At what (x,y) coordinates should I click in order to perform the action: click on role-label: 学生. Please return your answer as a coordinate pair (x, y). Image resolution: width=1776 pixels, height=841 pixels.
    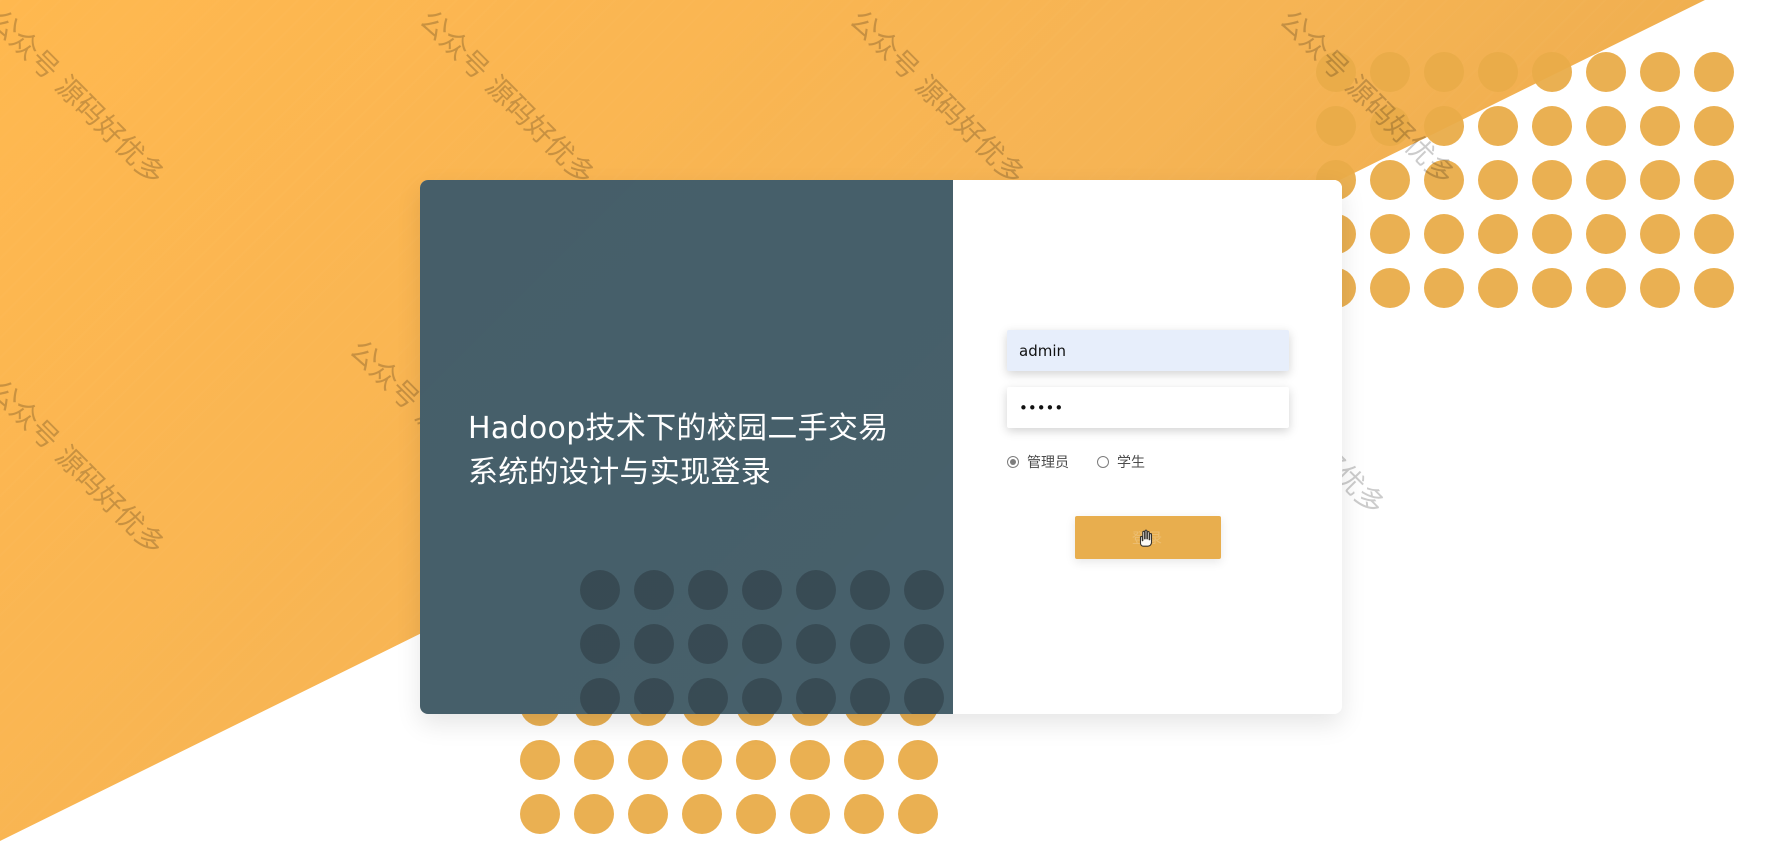
    Looking at the image, I should click on (1131, 463).